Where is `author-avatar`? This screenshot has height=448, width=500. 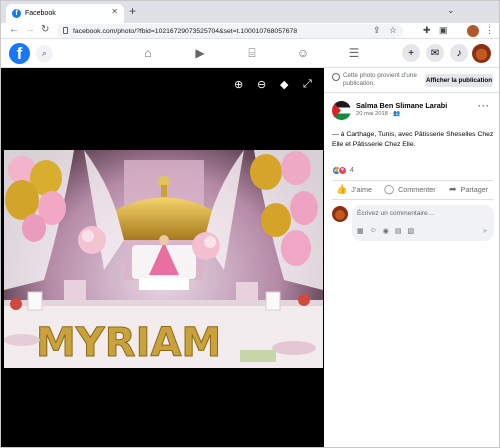 author-avatar is located at coordinates (341, 110).